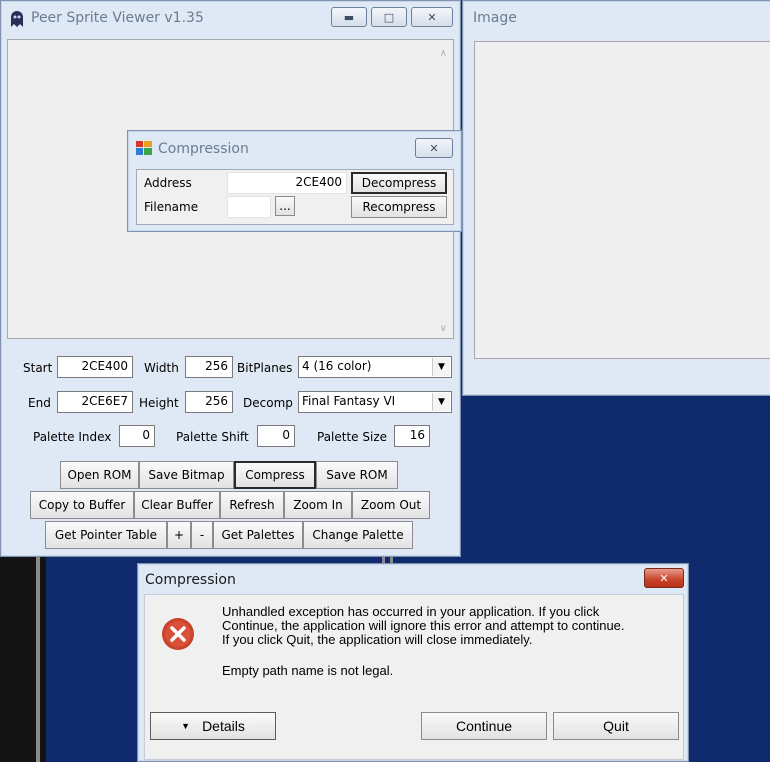 This screenshot has width=770, height=762. I want to click on filename-input, so click(249, 207).